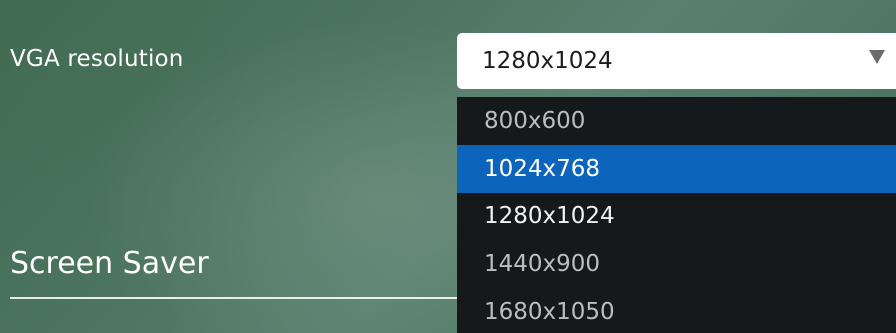  What do you see at coordinates (676, 61) in the screenshot?
I see `vga-resolution-select: 1280x1024` at bounding box center [676, 61].